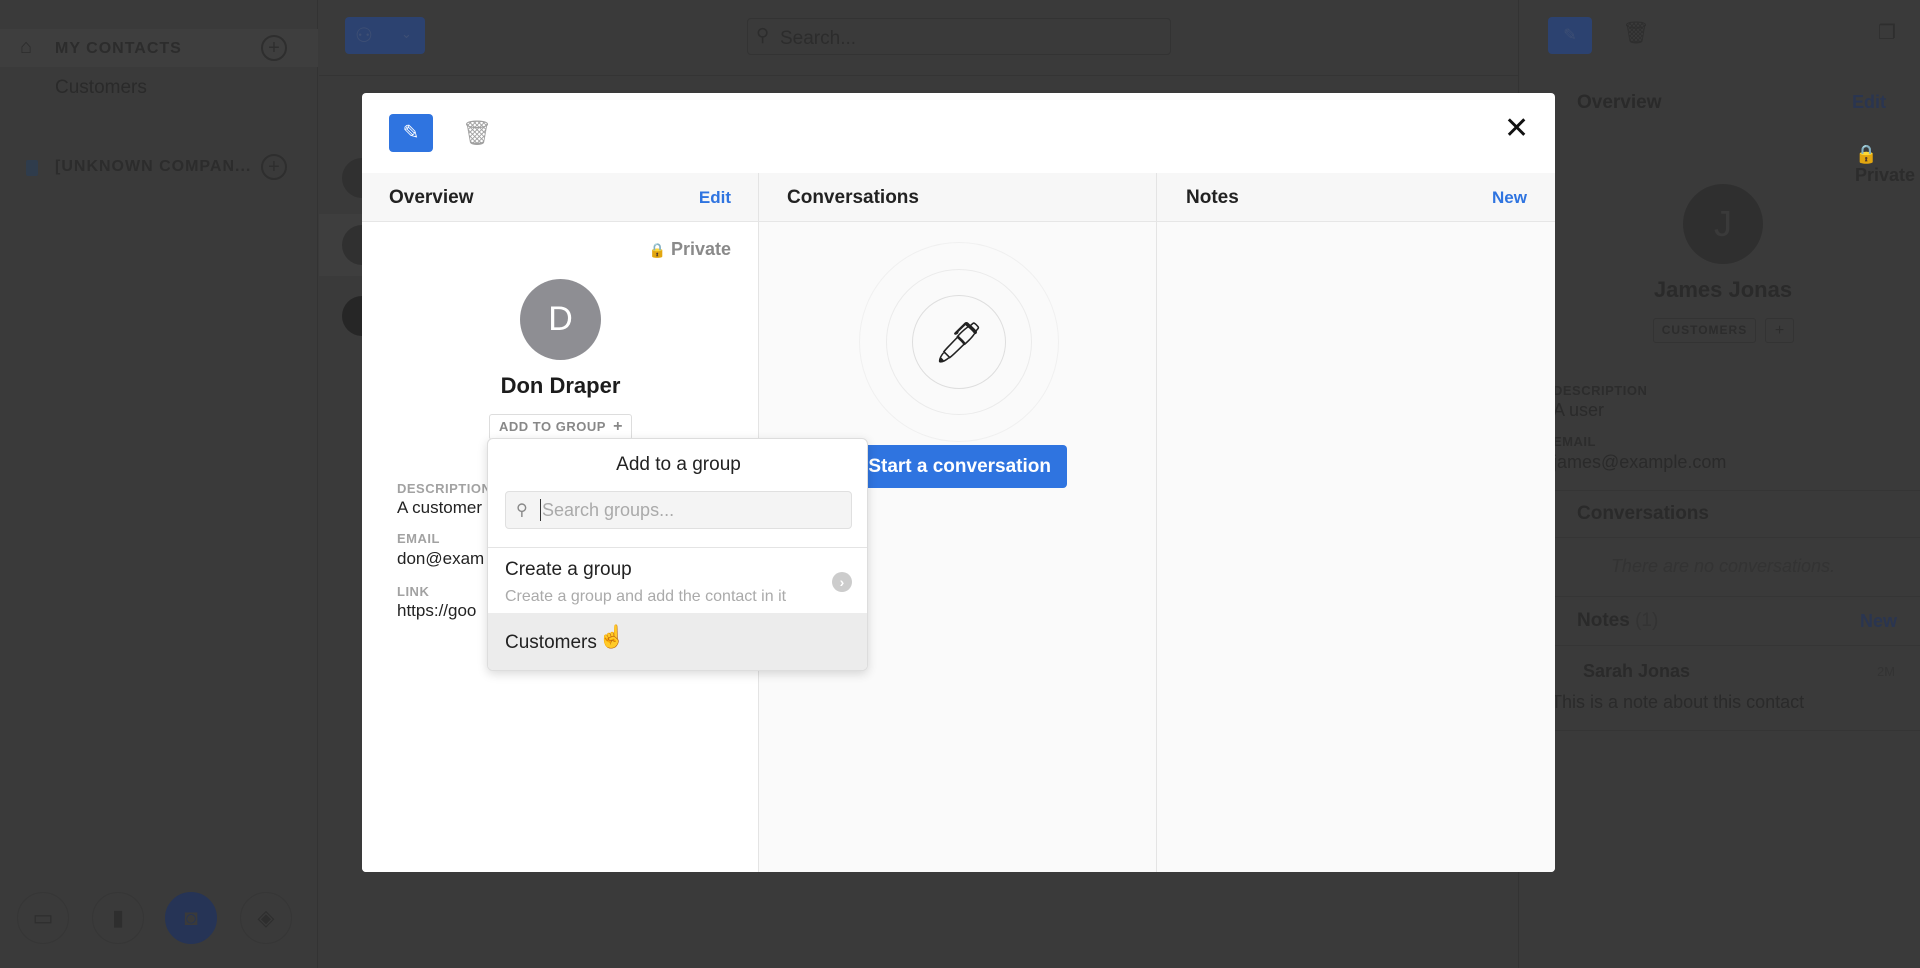  What do you see at coordinates (552, 426) in the screenshot?
I see `add-to-group-label: ADD TO GROUP` at bounding box center [552, 426].